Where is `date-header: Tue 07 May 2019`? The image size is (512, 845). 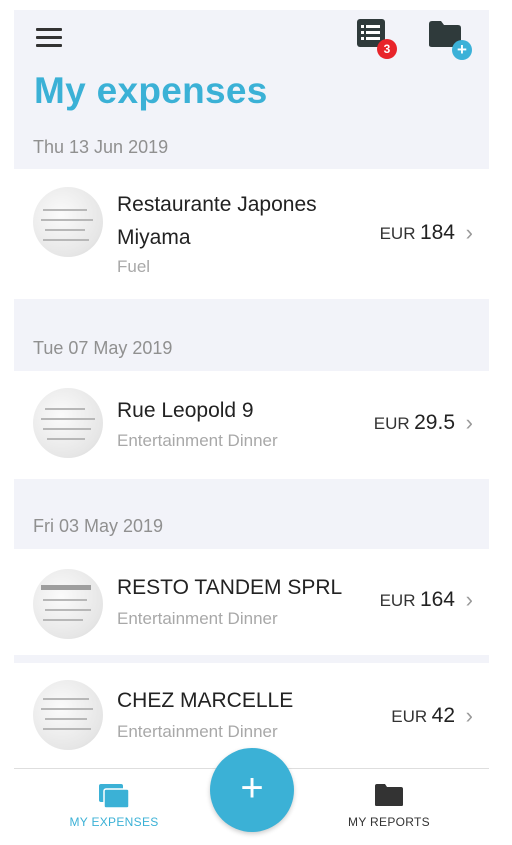
date-header: Tue 07 May 2019 is located at coordinates (103, 348).